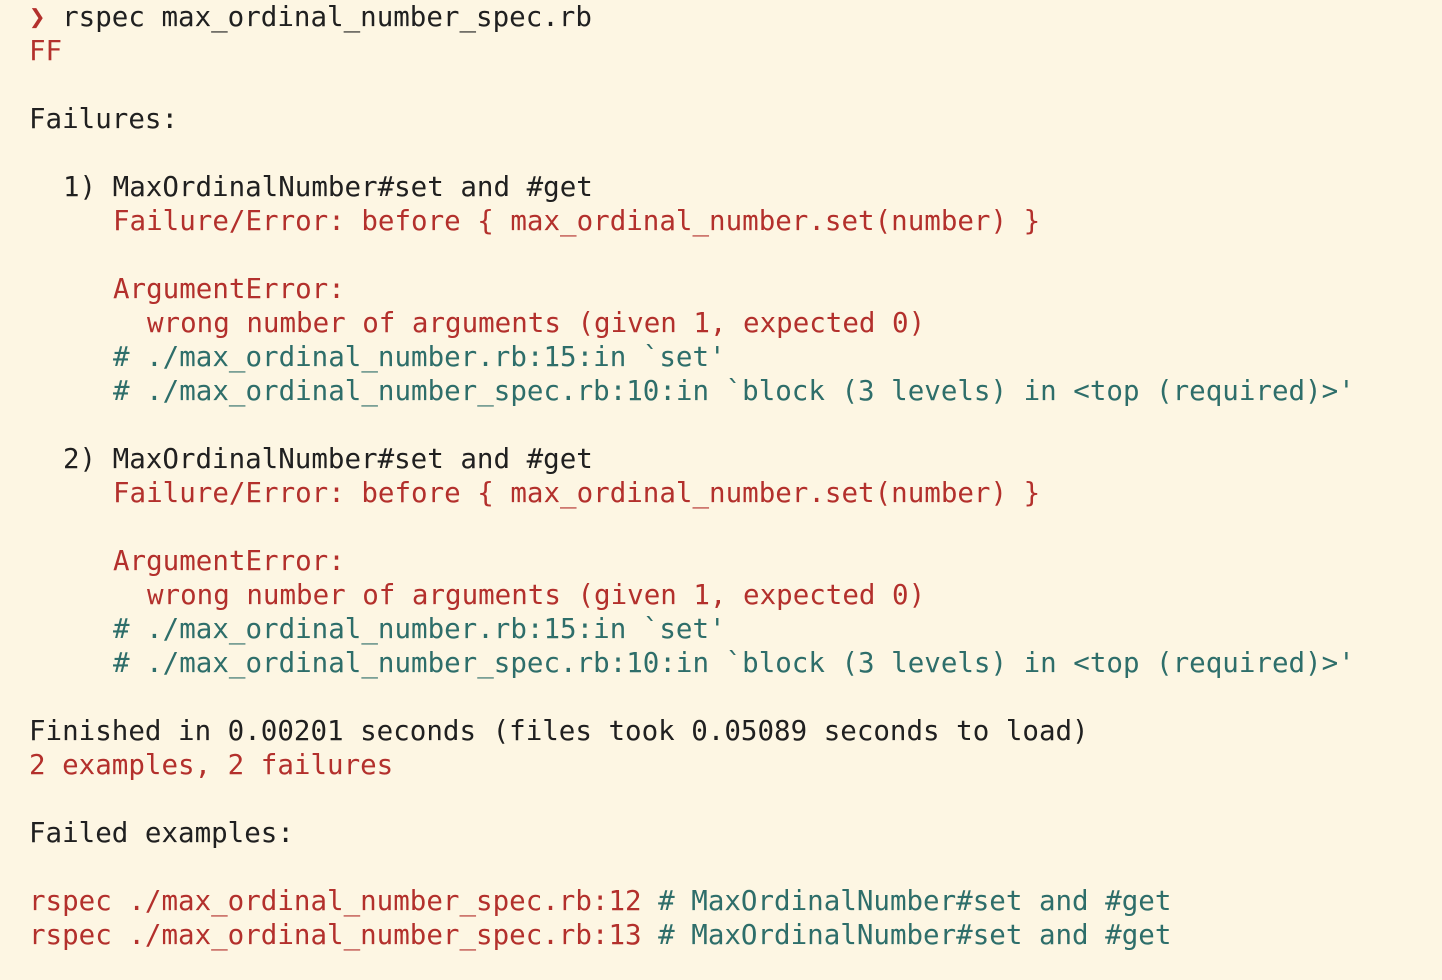 The image size is (1442, 980). Describe the element at coordinates (318, 17) in the screenshot. I see `command-text: rspec max_ordinal_number_spec.rb` at that location.